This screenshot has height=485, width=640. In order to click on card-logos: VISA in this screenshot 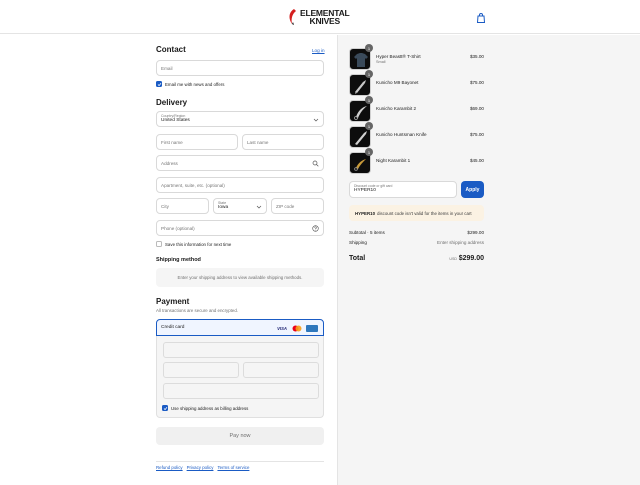, I will do `click(297, 328)`.